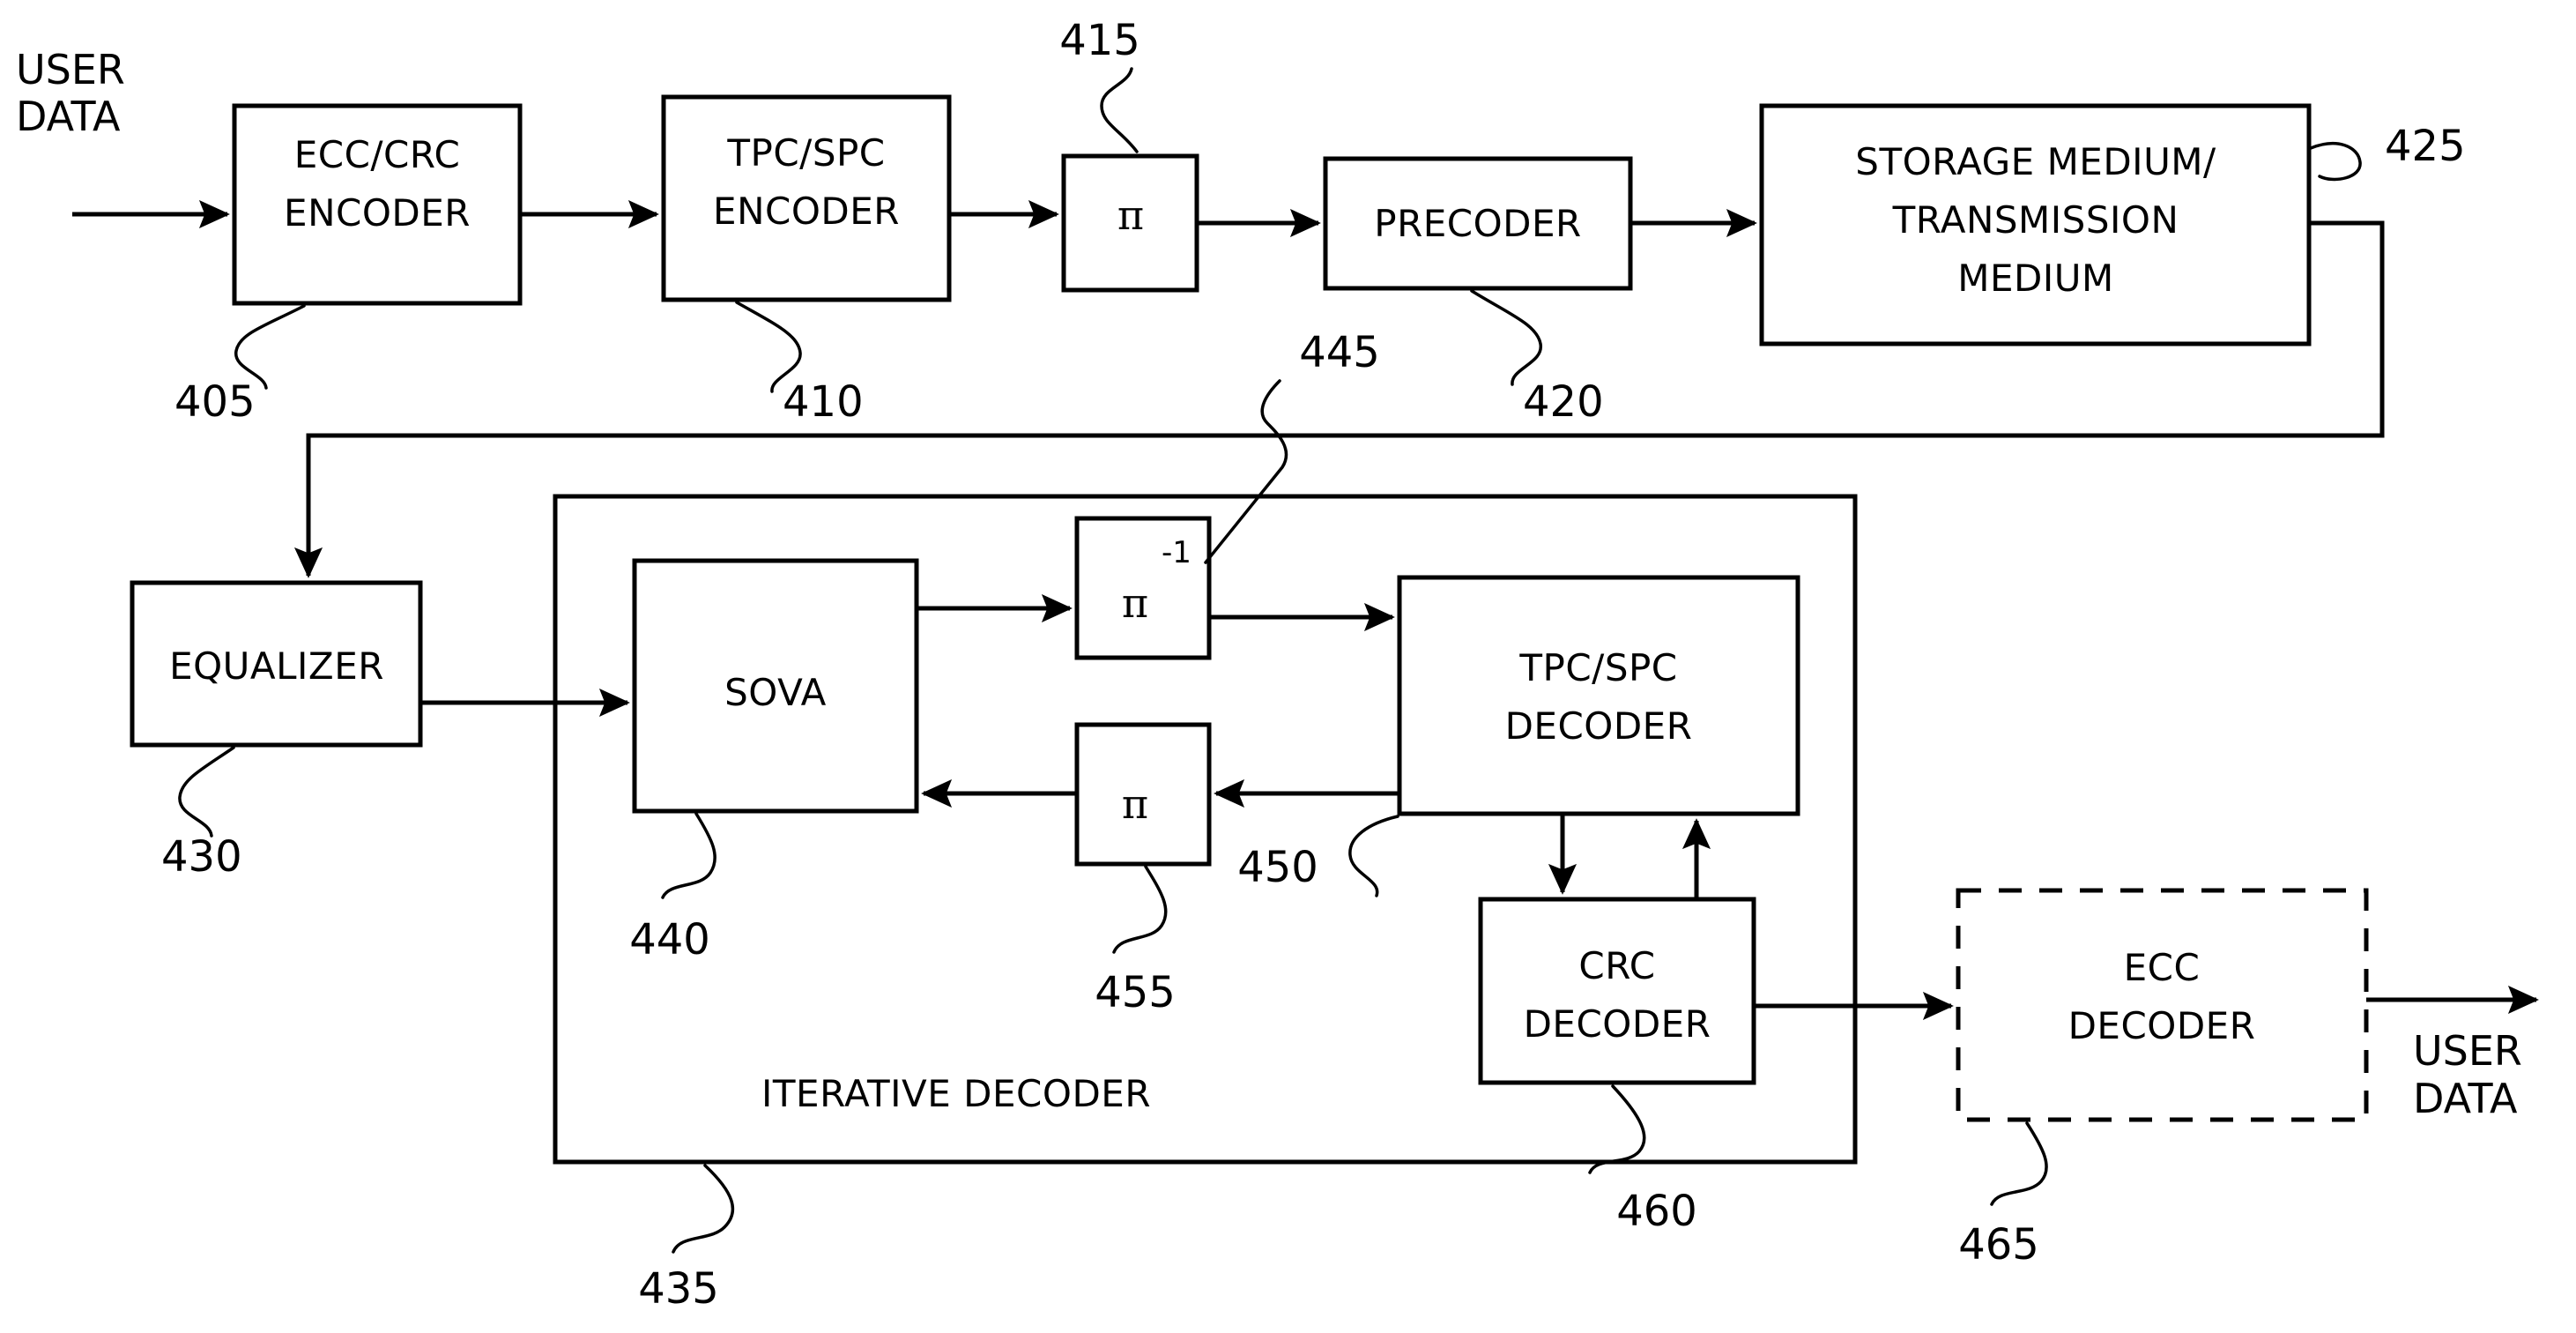  Describe the element at coordinates (2162, 968) in the screenshot. I see `label-ecc-decoder-line1: ECC` at that location.